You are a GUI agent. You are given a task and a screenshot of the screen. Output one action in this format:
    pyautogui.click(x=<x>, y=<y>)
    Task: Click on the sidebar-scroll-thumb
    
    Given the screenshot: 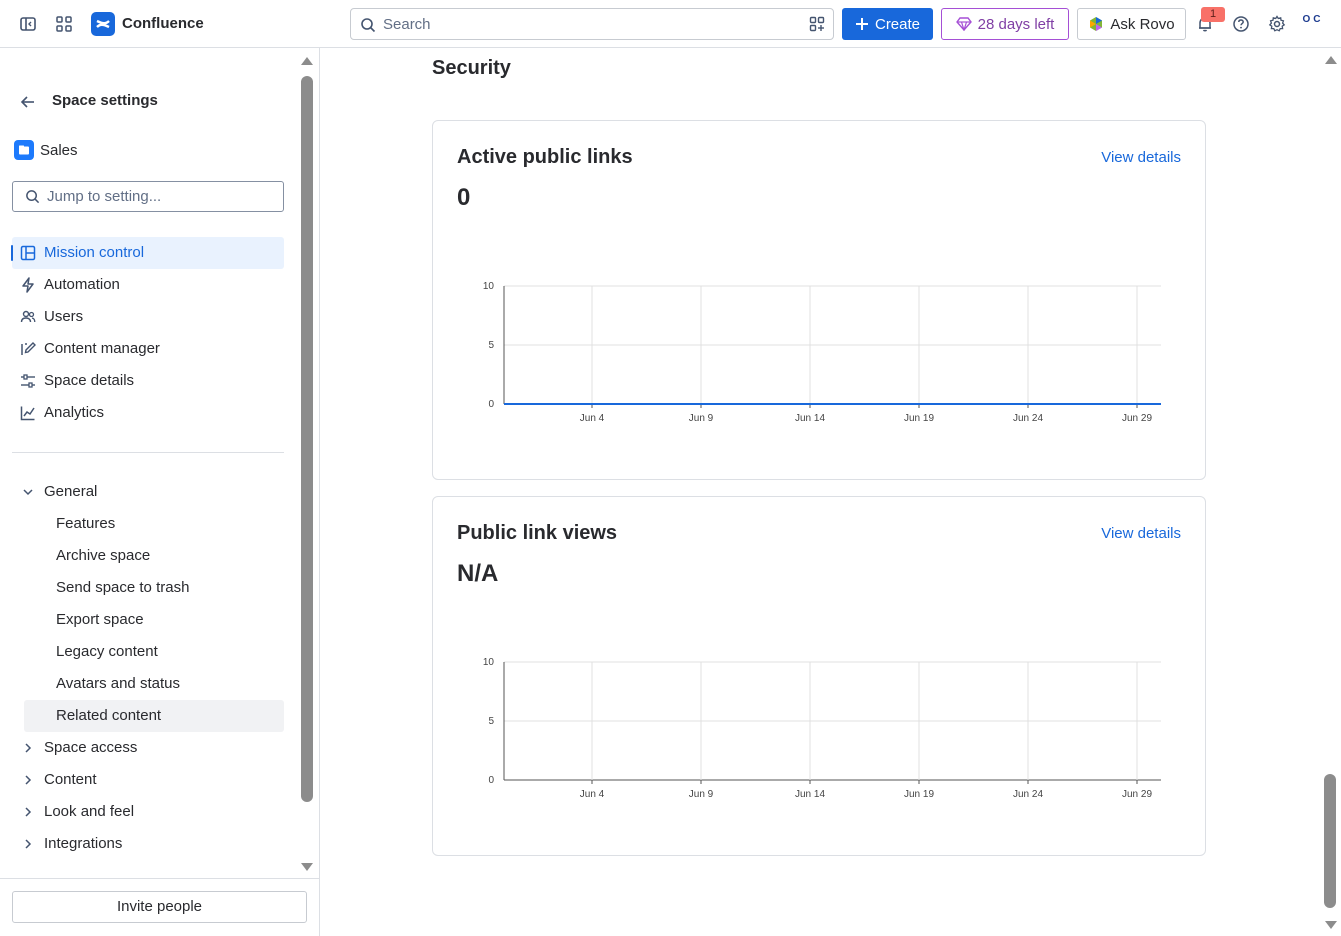 What is the action you would take?
    pyautogui.click(x=307, y=439)
    